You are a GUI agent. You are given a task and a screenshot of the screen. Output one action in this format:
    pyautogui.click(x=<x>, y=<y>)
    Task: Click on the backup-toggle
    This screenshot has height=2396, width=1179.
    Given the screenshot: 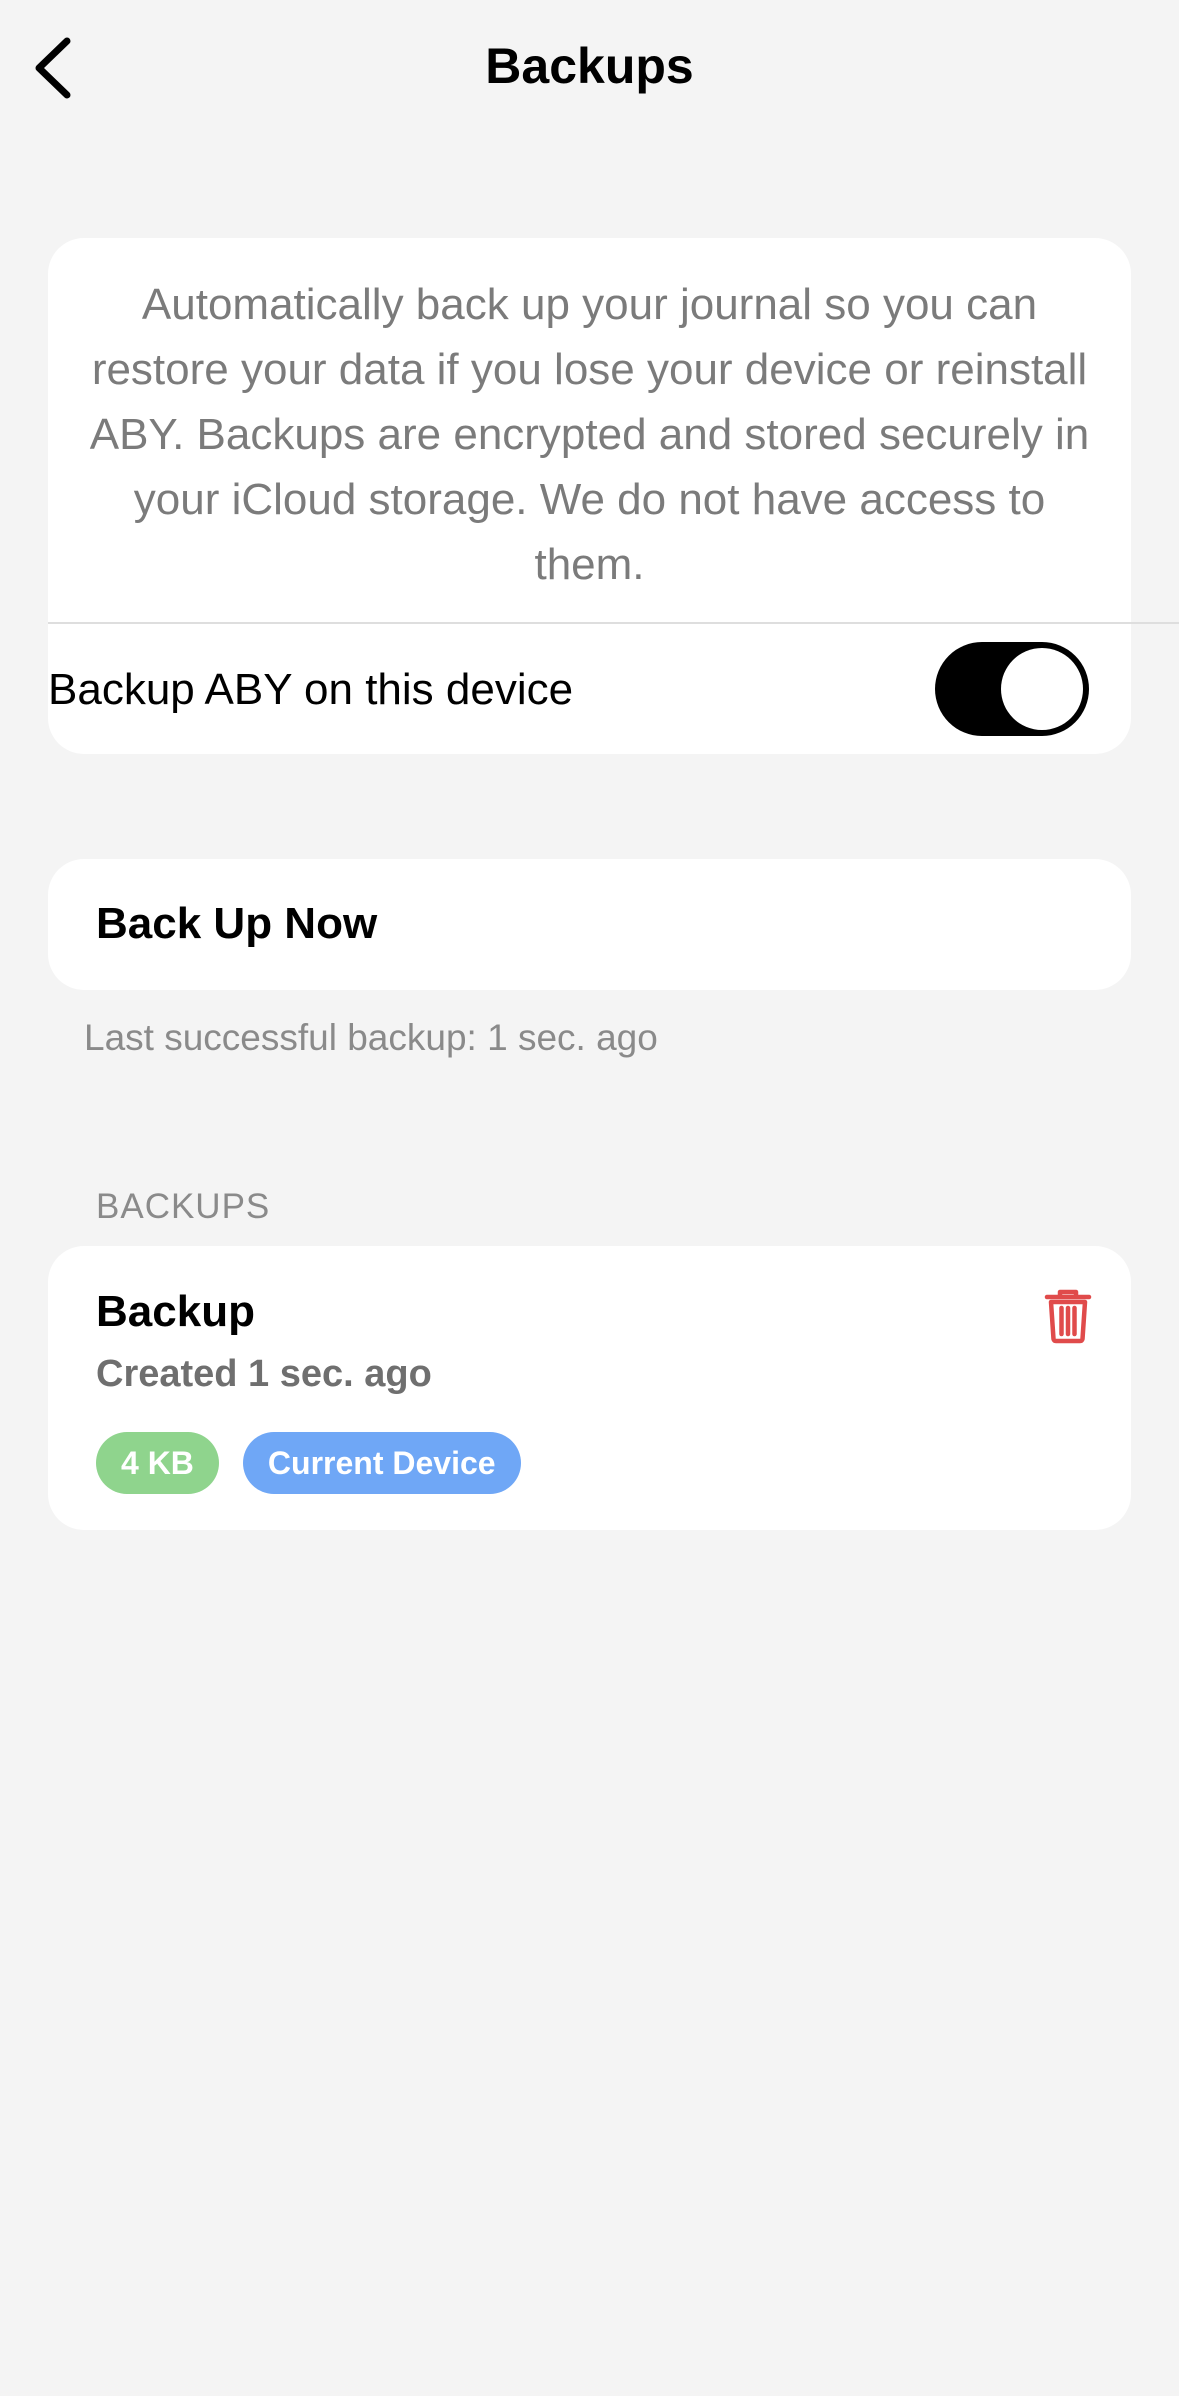 What is the action you would take?
    pyautogui.click(x=1012, y=689)
    